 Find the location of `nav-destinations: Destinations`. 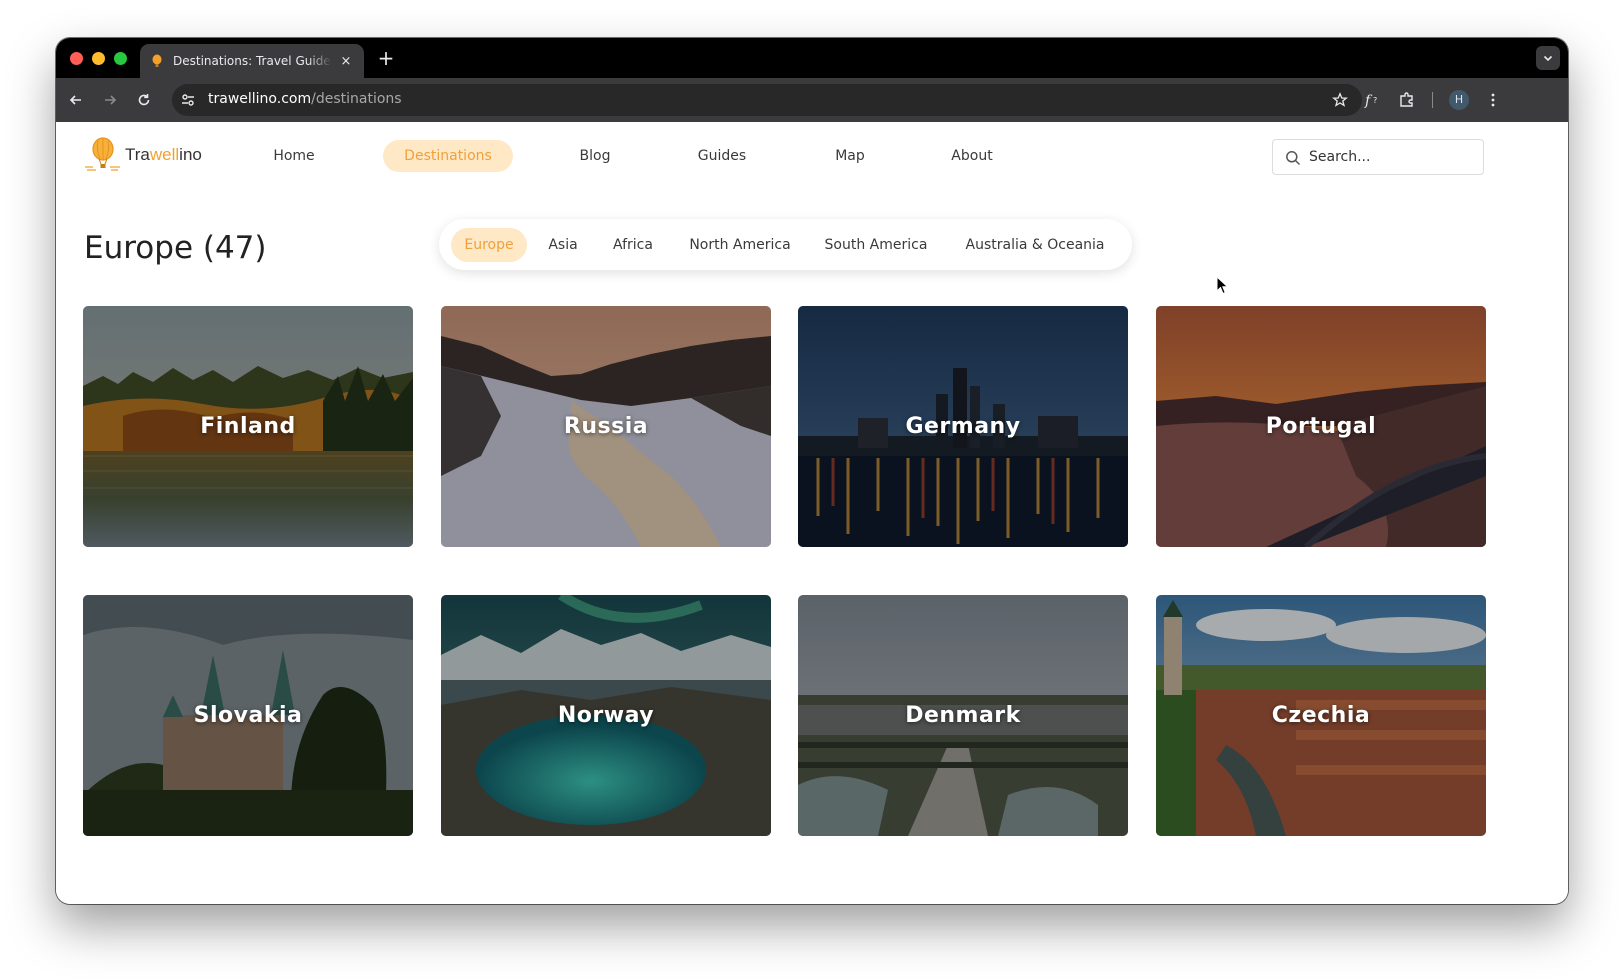

nav-destinations: Destinations is located at coordinates (448, 156).